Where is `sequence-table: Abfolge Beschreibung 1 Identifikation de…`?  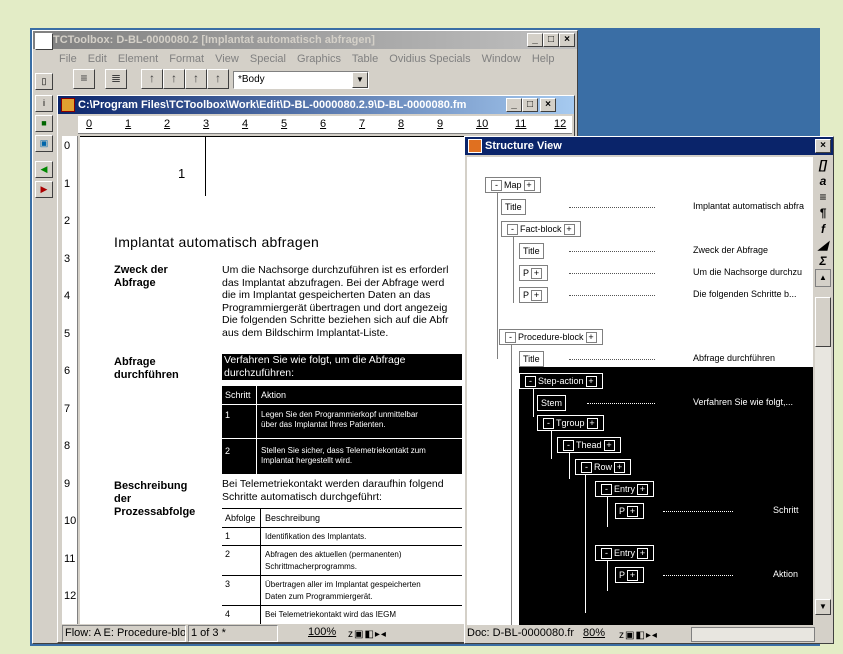
sequence-table: Abfolge Beschreibung 1 Identifikation de… is located at coordinates (342, 566).